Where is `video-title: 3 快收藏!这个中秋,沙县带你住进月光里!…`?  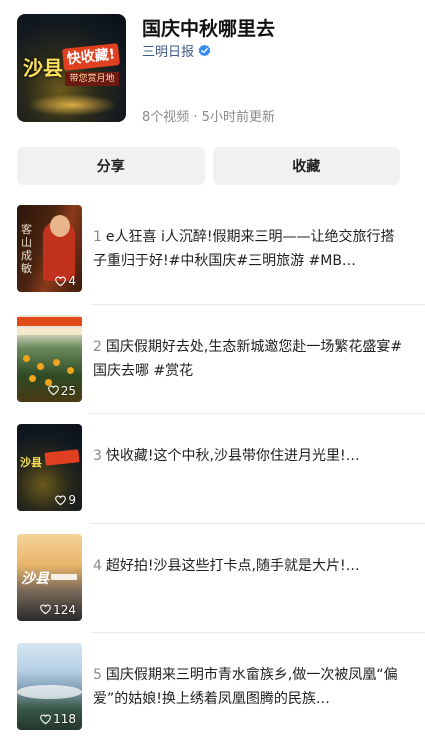
video-title: 3 快收藏!这个中秋,沙县带你住进月光里!… is located at coordinates (248, 456).